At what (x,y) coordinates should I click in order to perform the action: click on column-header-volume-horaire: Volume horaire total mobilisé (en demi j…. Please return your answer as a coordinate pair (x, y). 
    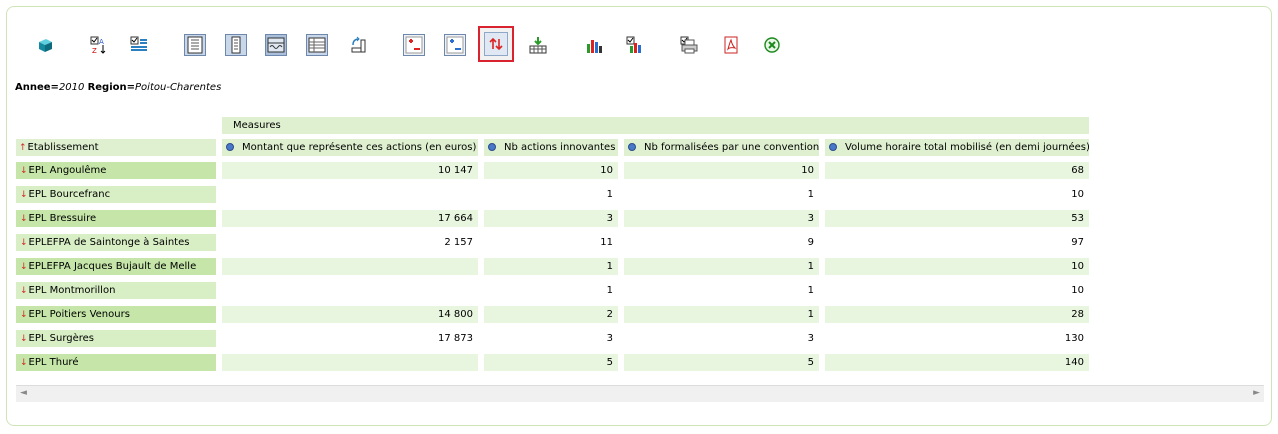
    Looking at the image, I should click on (957, 147).